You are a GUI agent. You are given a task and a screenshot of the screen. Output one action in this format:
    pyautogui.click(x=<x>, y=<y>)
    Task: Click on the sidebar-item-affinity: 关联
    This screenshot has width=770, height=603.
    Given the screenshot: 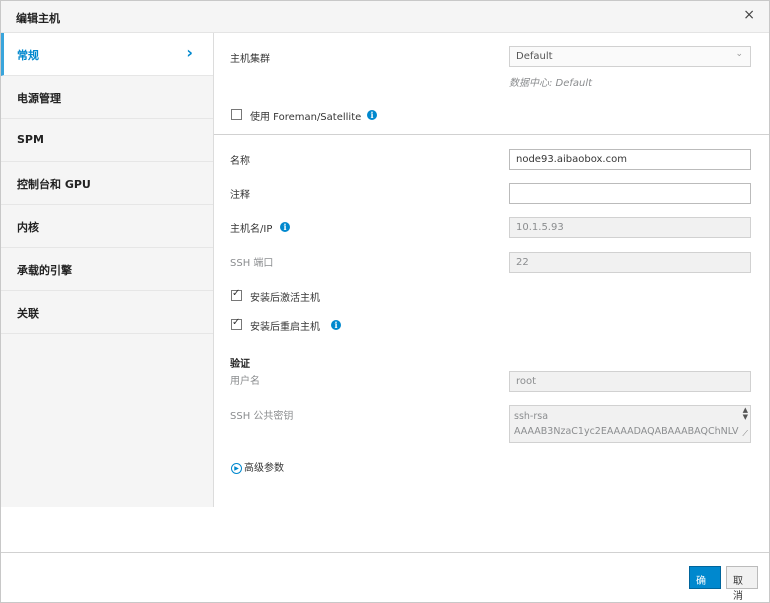 What is the action you would take?
    pyautogui.click(x=107, y=312)
    